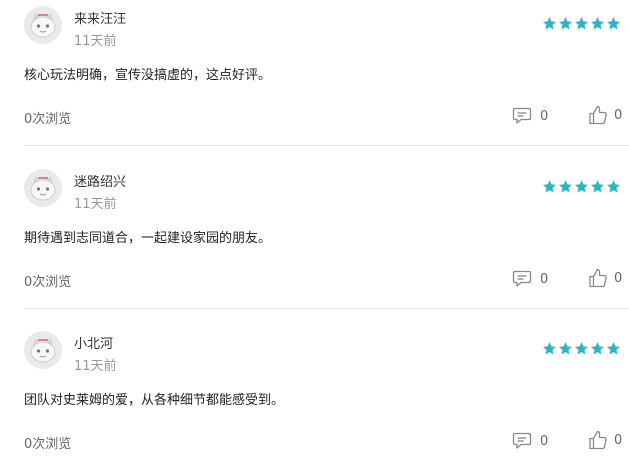 The width and height of the screenshot is (629, 471). Describe the element at coordinates (148, 75) in the screenshot. I see `review-text: 核心玩法明确，宣传没搞虚的，这点好评。` at that location.